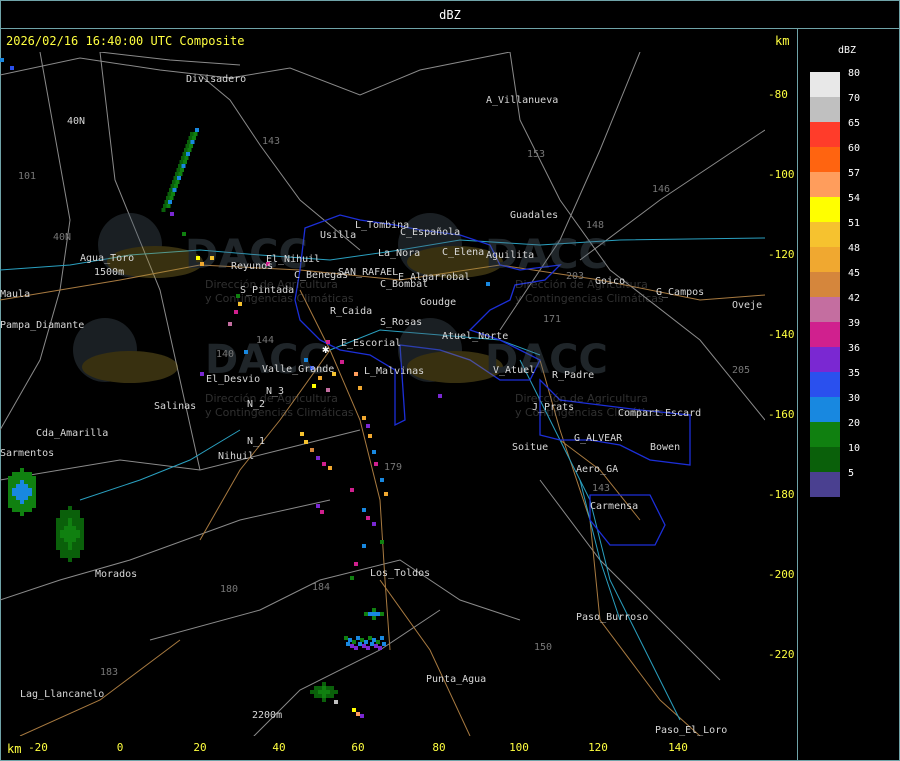 The width and height of the screenshot is (900, 761). What do you see at coordinates (854, 448) in the screenshot?
I see `legend-label: 10` at bounding box center [854, 448].